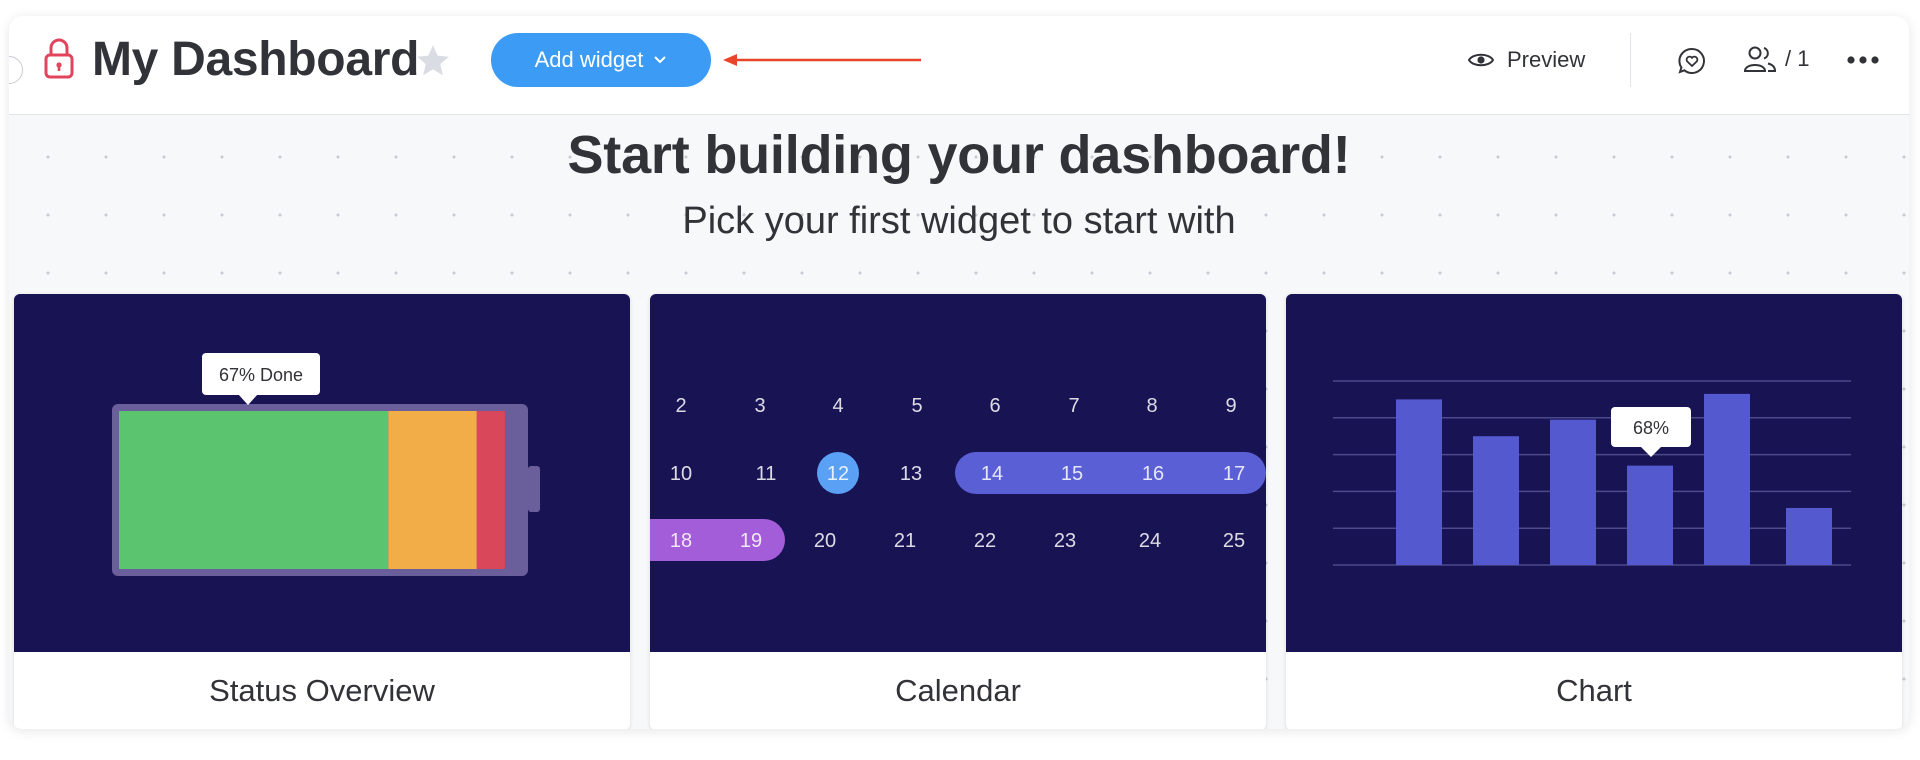  I want to click on calendar-day: 6, so click(994, 406).